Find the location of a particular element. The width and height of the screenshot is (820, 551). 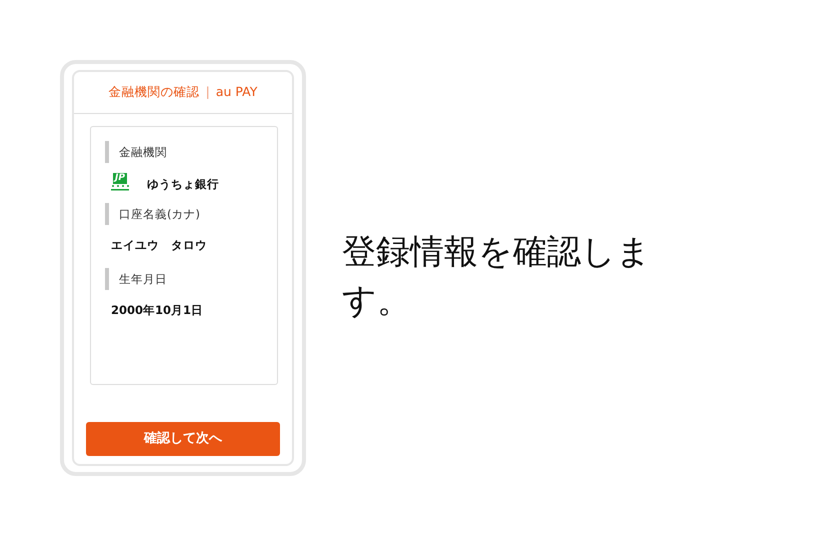

brand-name: au PAY is located at coordinates (237, 92).